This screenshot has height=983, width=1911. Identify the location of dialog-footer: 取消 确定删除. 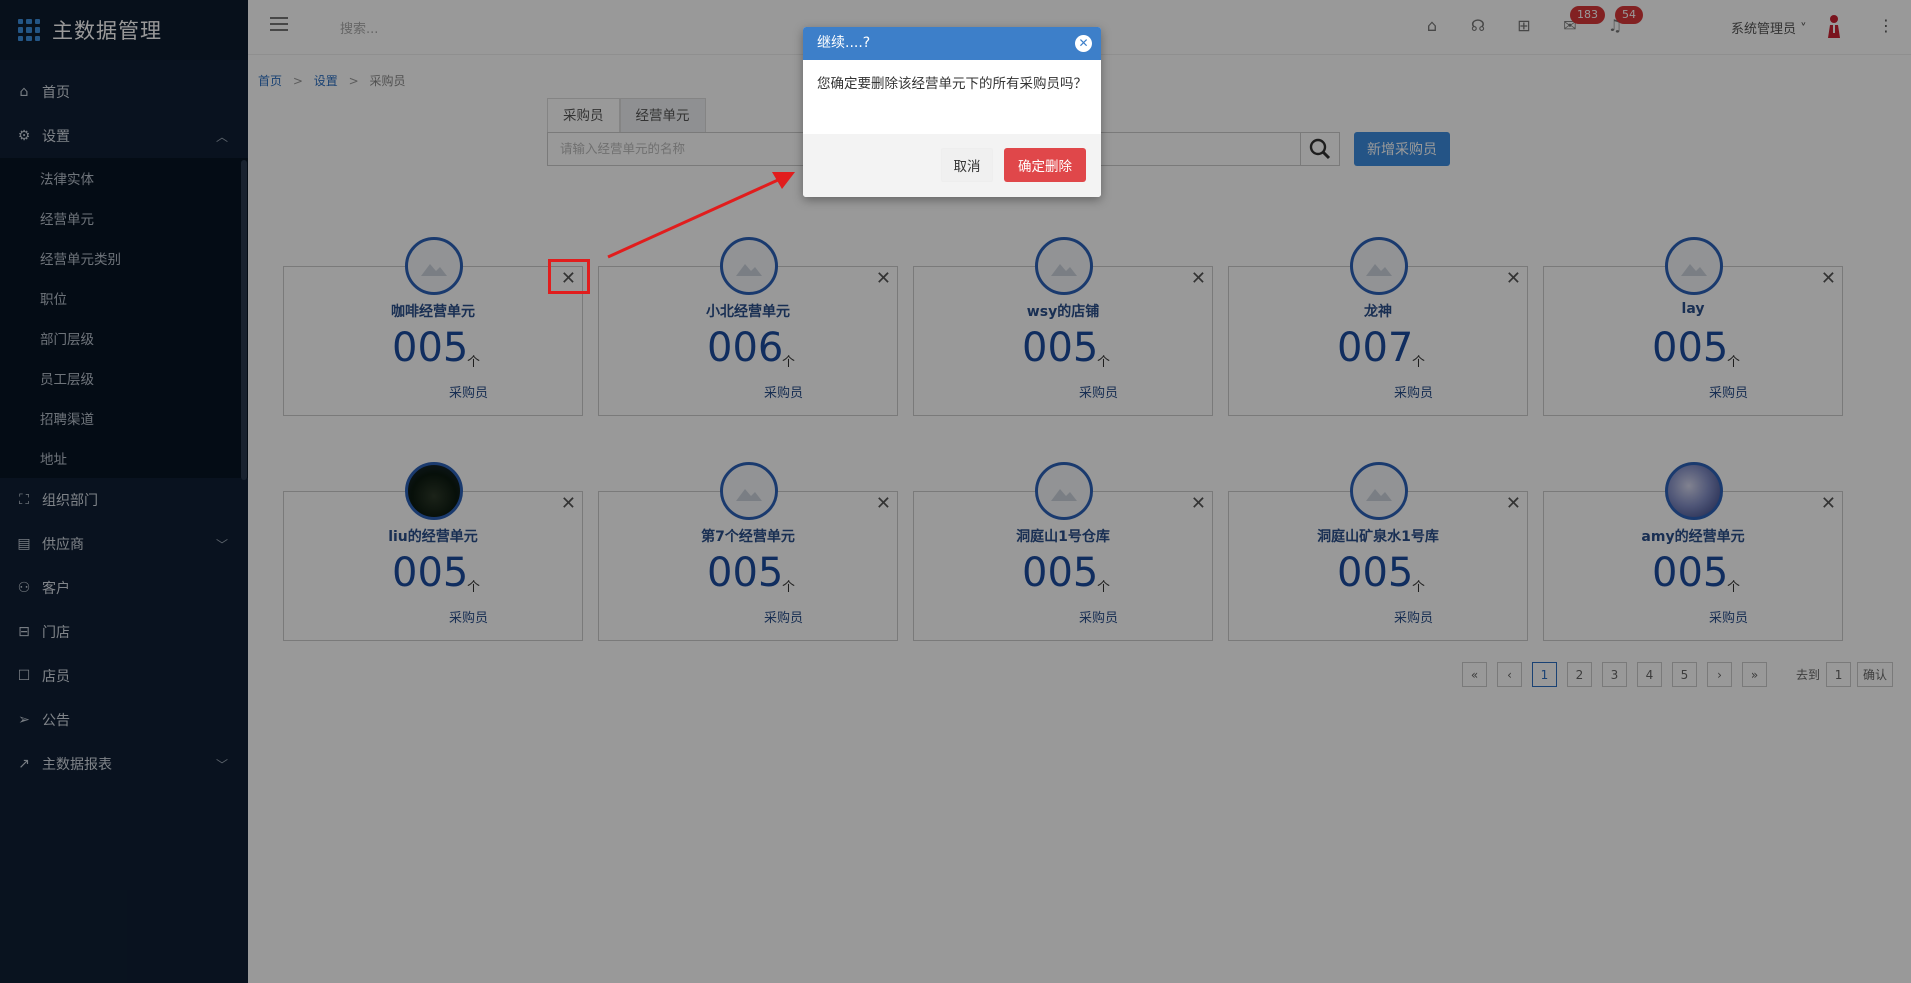
(952, 165).